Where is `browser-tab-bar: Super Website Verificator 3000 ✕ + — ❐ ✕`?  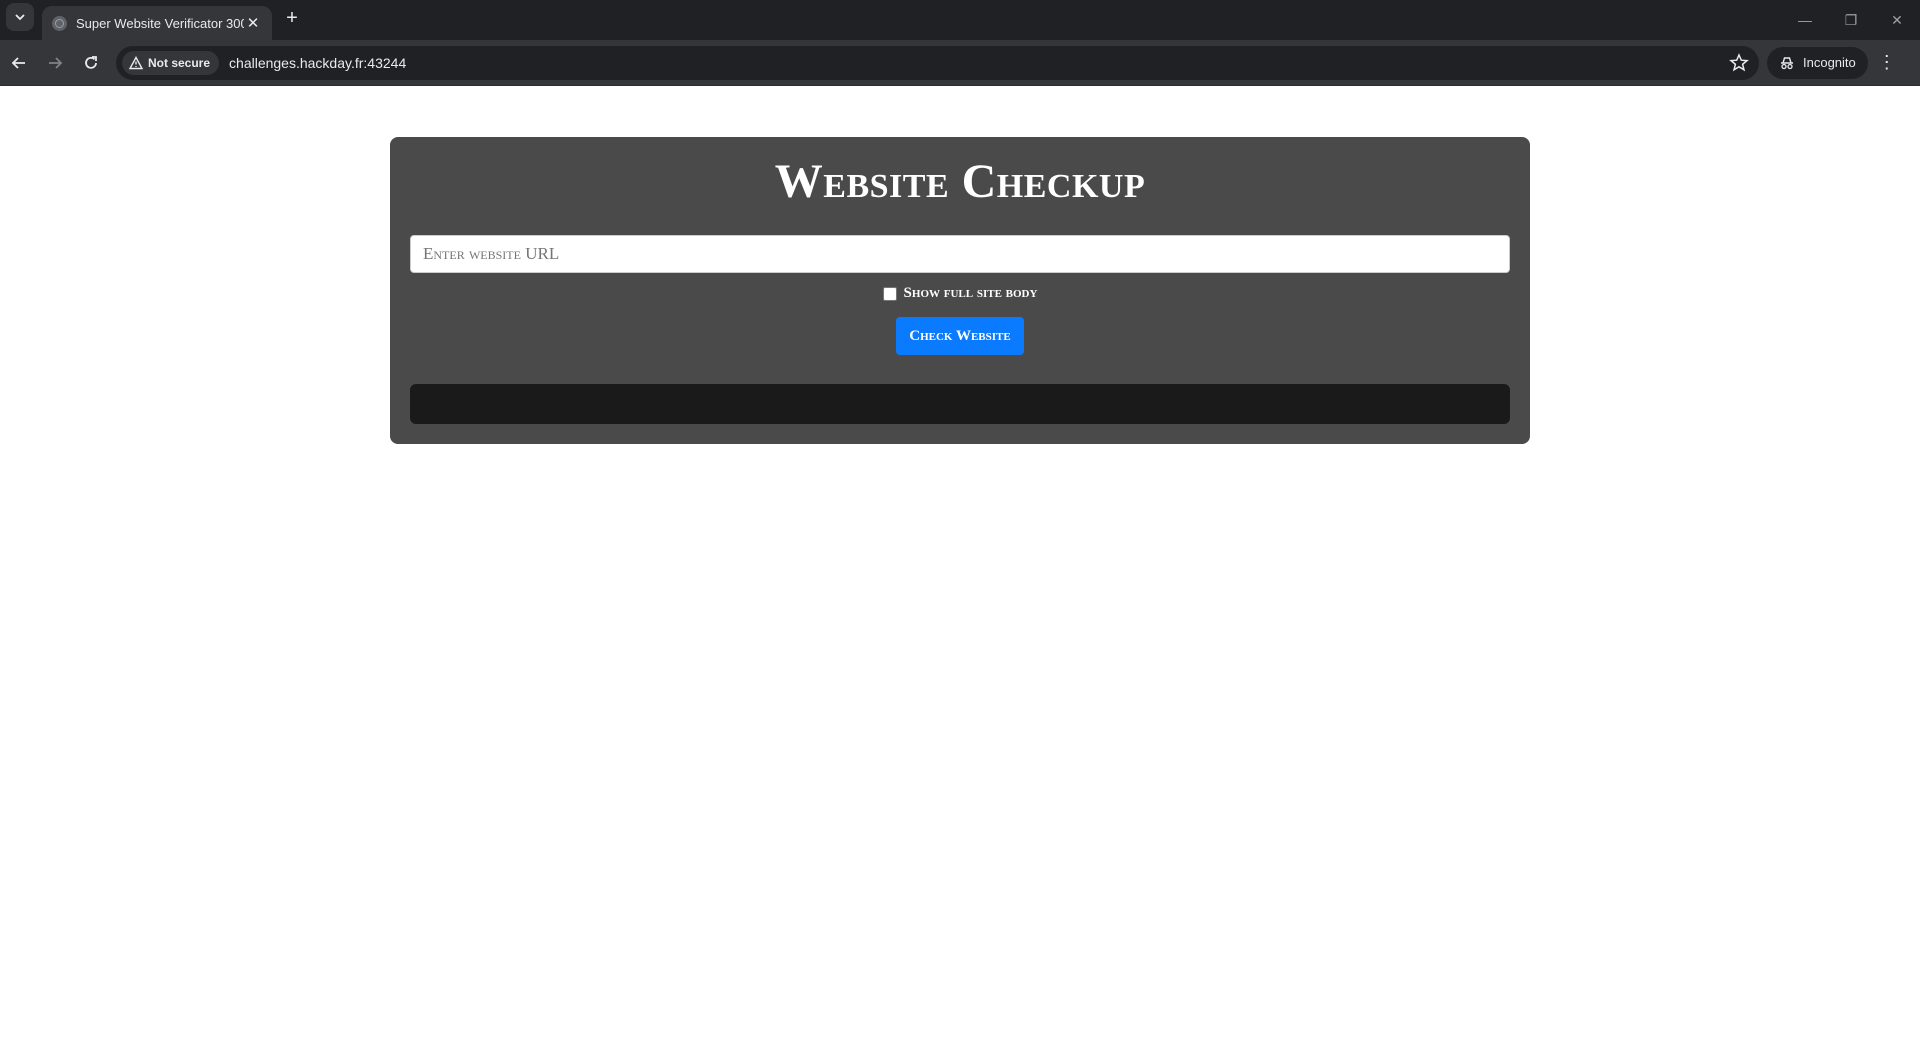
browser-tab-bar: Super Website Verificator 3000 ✕ + — ❐ ✕ is located at coordinates (960, 20).